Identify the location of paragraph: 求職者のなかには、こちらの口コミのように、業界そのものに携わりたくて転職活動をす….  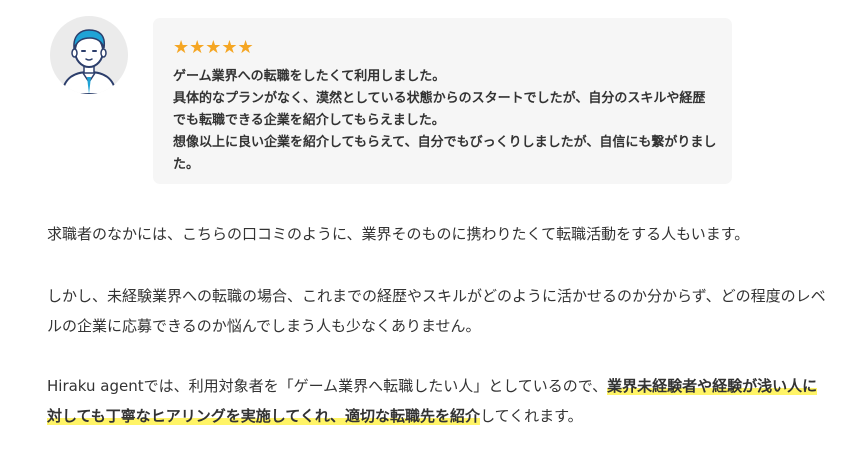
(398, 234).